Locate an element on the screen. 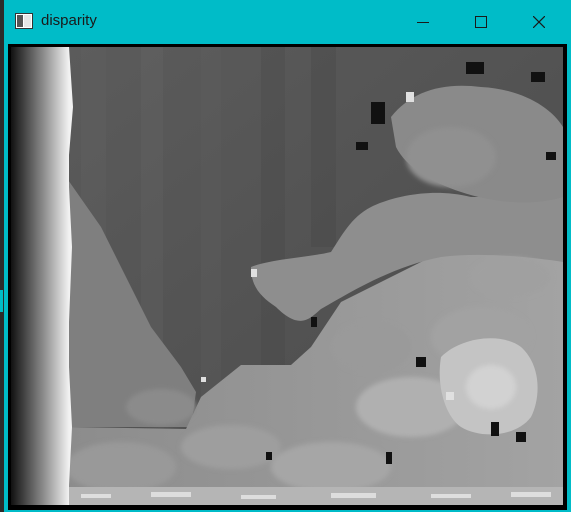  title-bar: disparity is located at coordinates (287, 22).